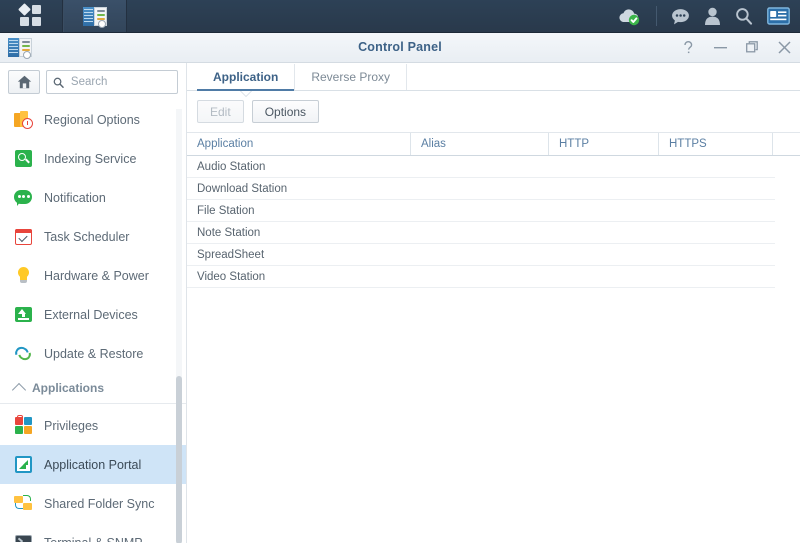  I want to click on table-row: Audio Station, so click(481, 167).